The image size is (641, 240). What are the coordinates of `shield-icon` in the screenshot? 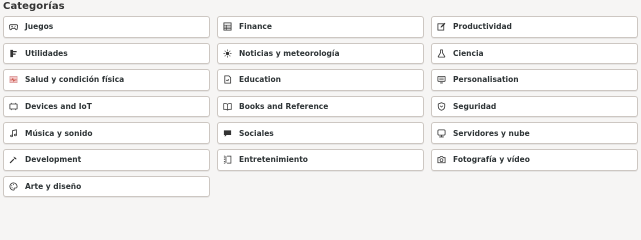 It's located at (441, 106).